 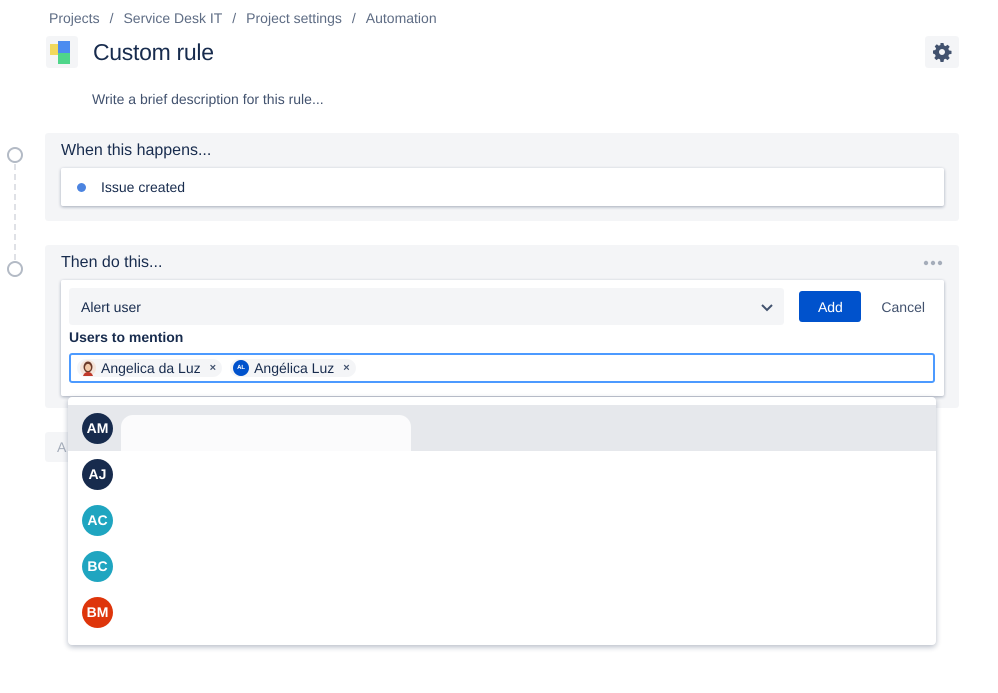 What do you see at coordinates (502, 474) in the screenshot?
I see `suggestion-option: AJ` at bounding box center [502, 474].